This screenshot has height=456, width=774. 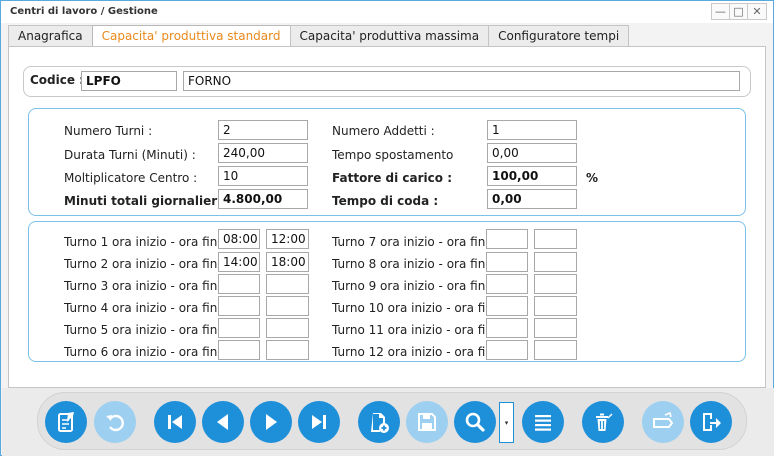 I want to click on code-panel: Codice : LPFO FORNO, so click(x=387, y=81).